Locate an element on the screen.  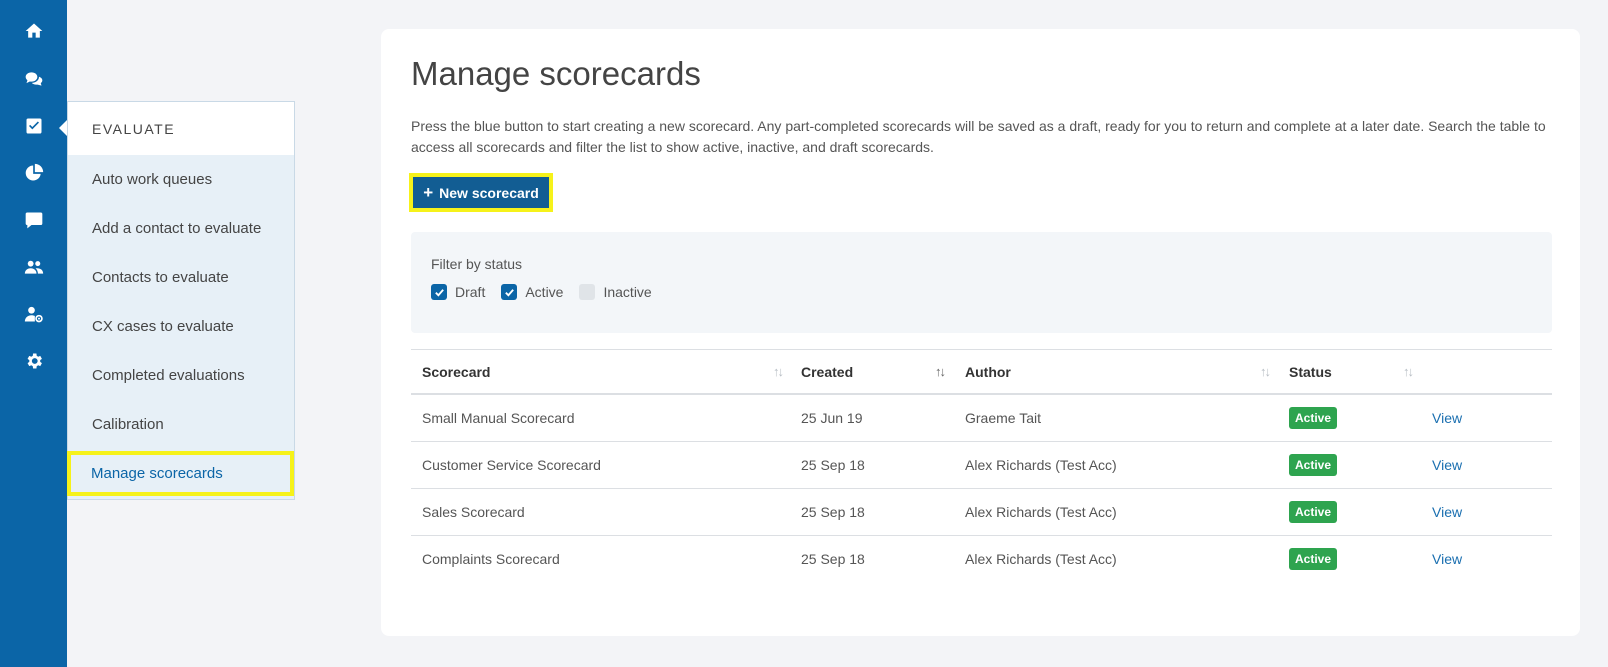
submenu-item-cx-cases: CX cases to evaluate is located at coordinates (181, 326).